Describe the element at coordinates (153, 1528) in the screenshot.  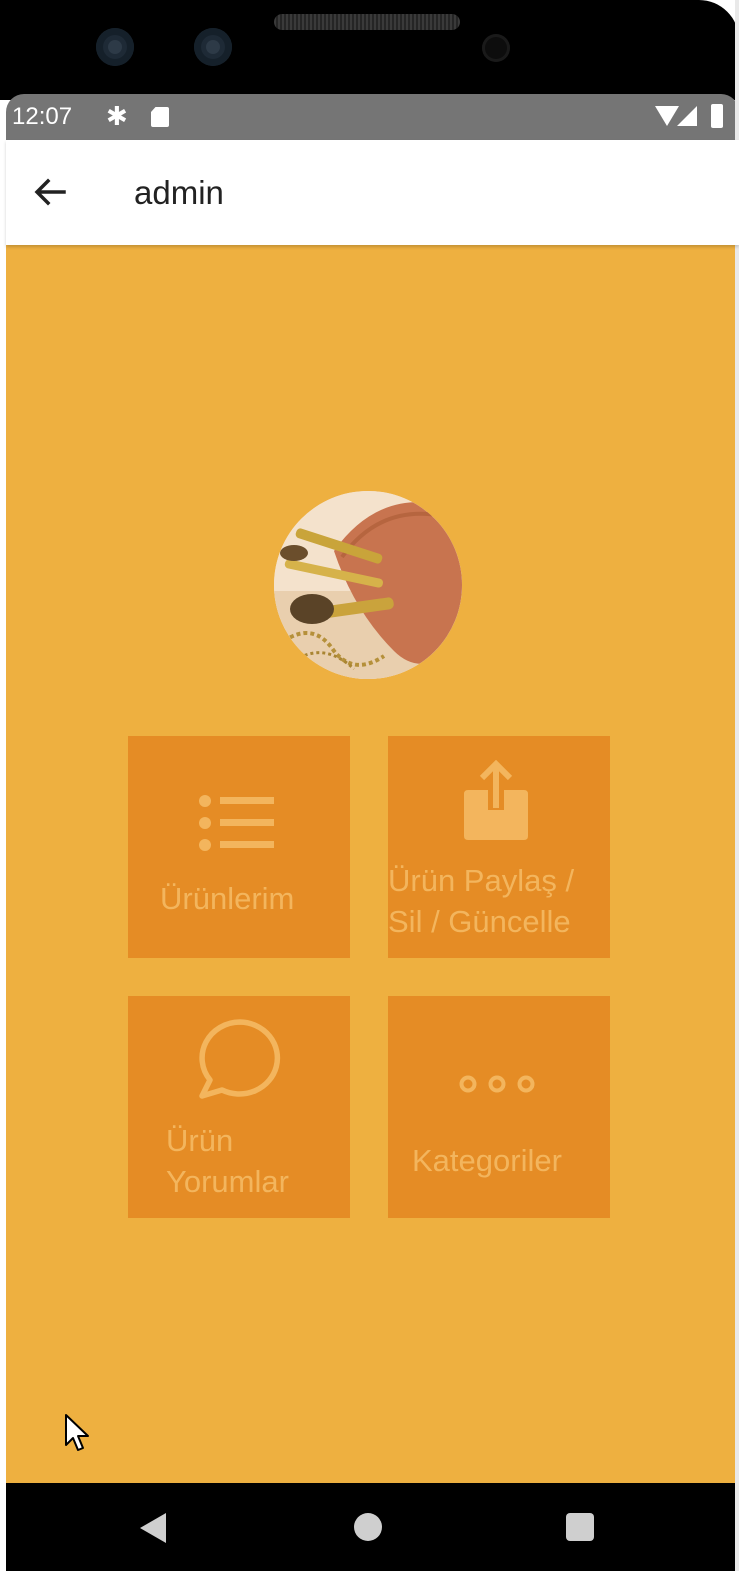
I see `back-nav-icon` at that location.